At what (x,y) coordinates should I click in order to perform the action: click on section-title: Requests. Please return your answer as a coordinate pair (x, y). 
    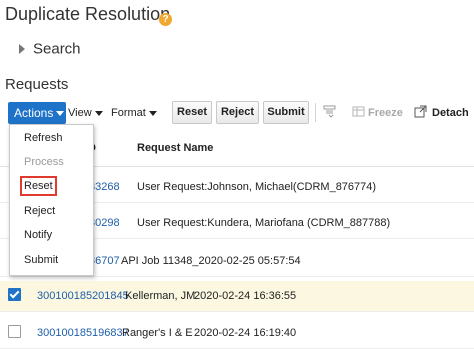
    Looking at the image, I should click on (37, 84).